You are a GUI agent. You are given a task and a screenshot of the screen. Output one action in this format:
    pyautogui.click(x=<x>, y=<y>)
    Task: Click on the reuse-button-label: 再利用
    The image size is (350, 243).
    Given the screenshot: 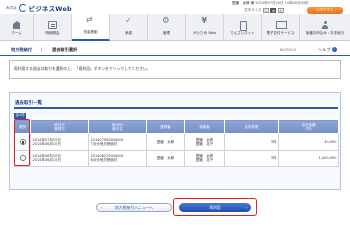 What is the action you would take?
    pyautogui.click(x=215, y=207)
    